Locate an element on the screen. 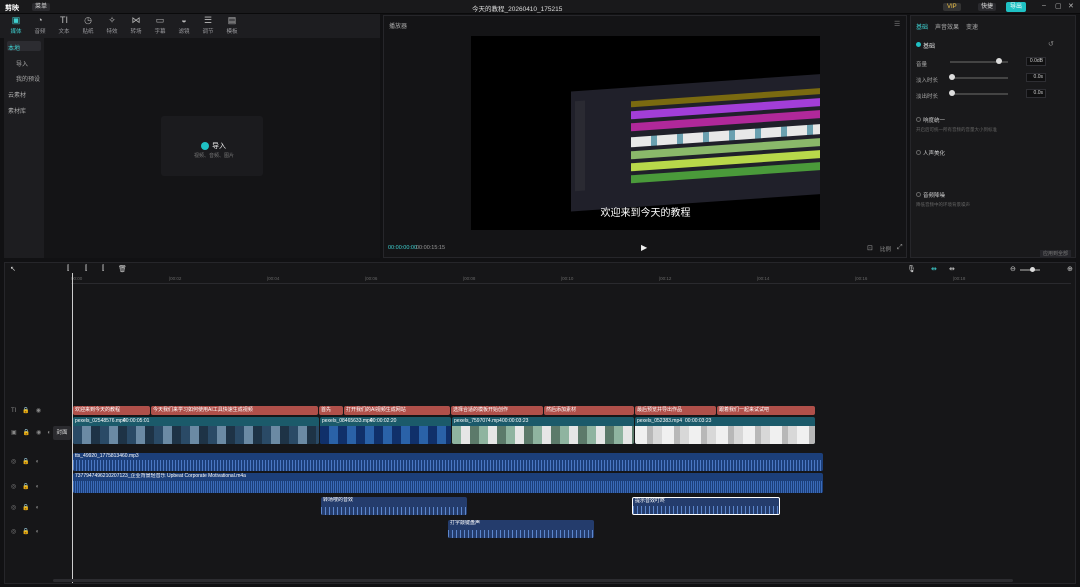 The image size is (1080, 587). play-icon: ▶ is located at coordinates (644, 247).